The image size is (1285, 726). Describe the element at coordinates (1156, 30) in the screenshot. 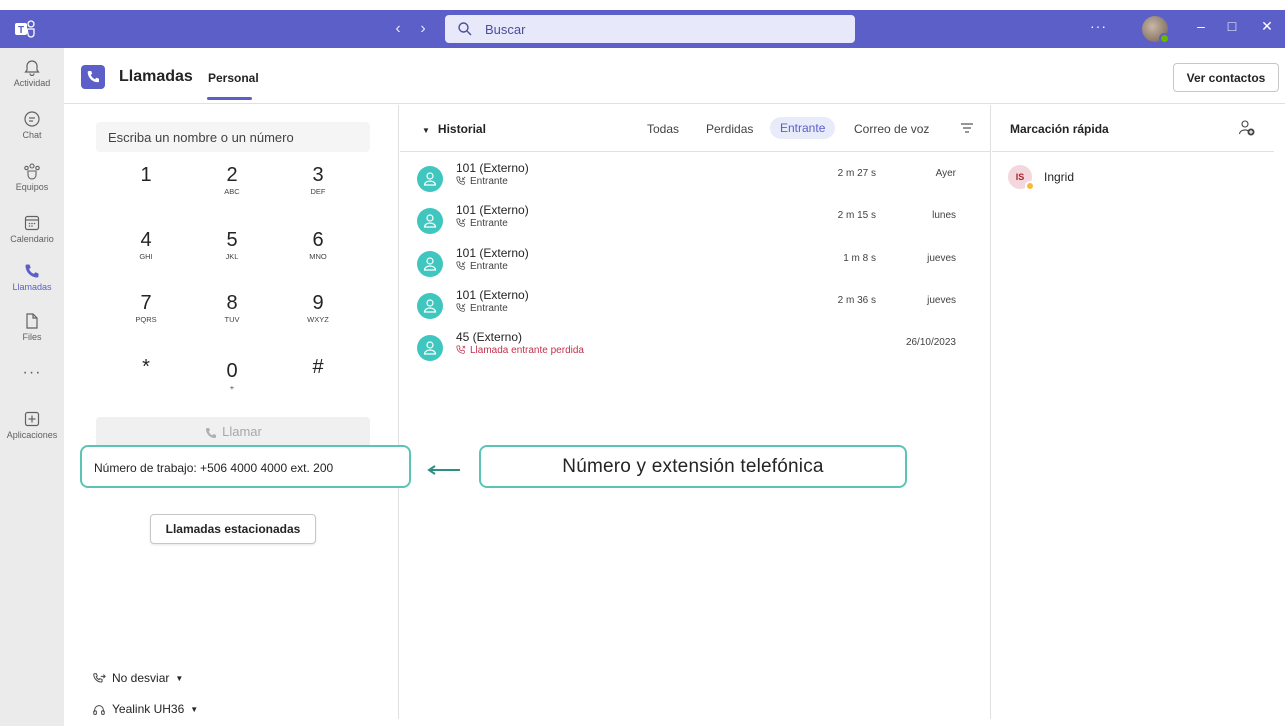

I see `user-avatar` at that location.